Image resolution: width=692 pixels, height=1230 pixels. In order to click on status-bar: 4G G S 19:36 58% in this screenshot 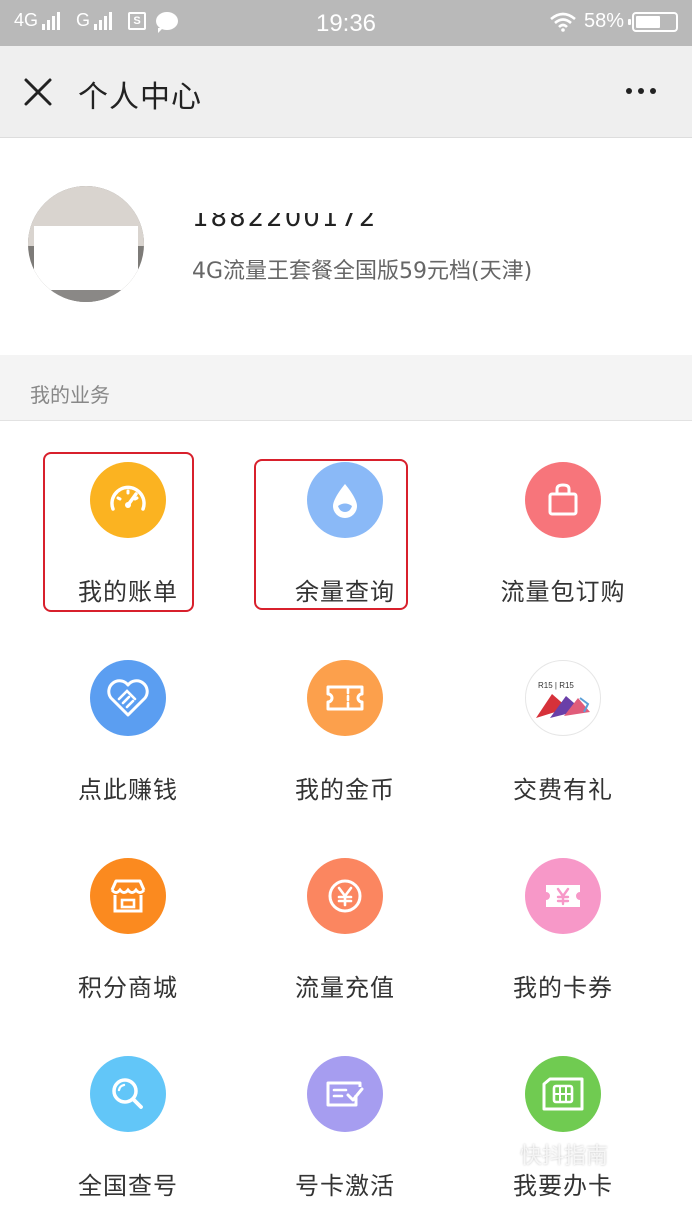, I will do `click(346, 23)`.